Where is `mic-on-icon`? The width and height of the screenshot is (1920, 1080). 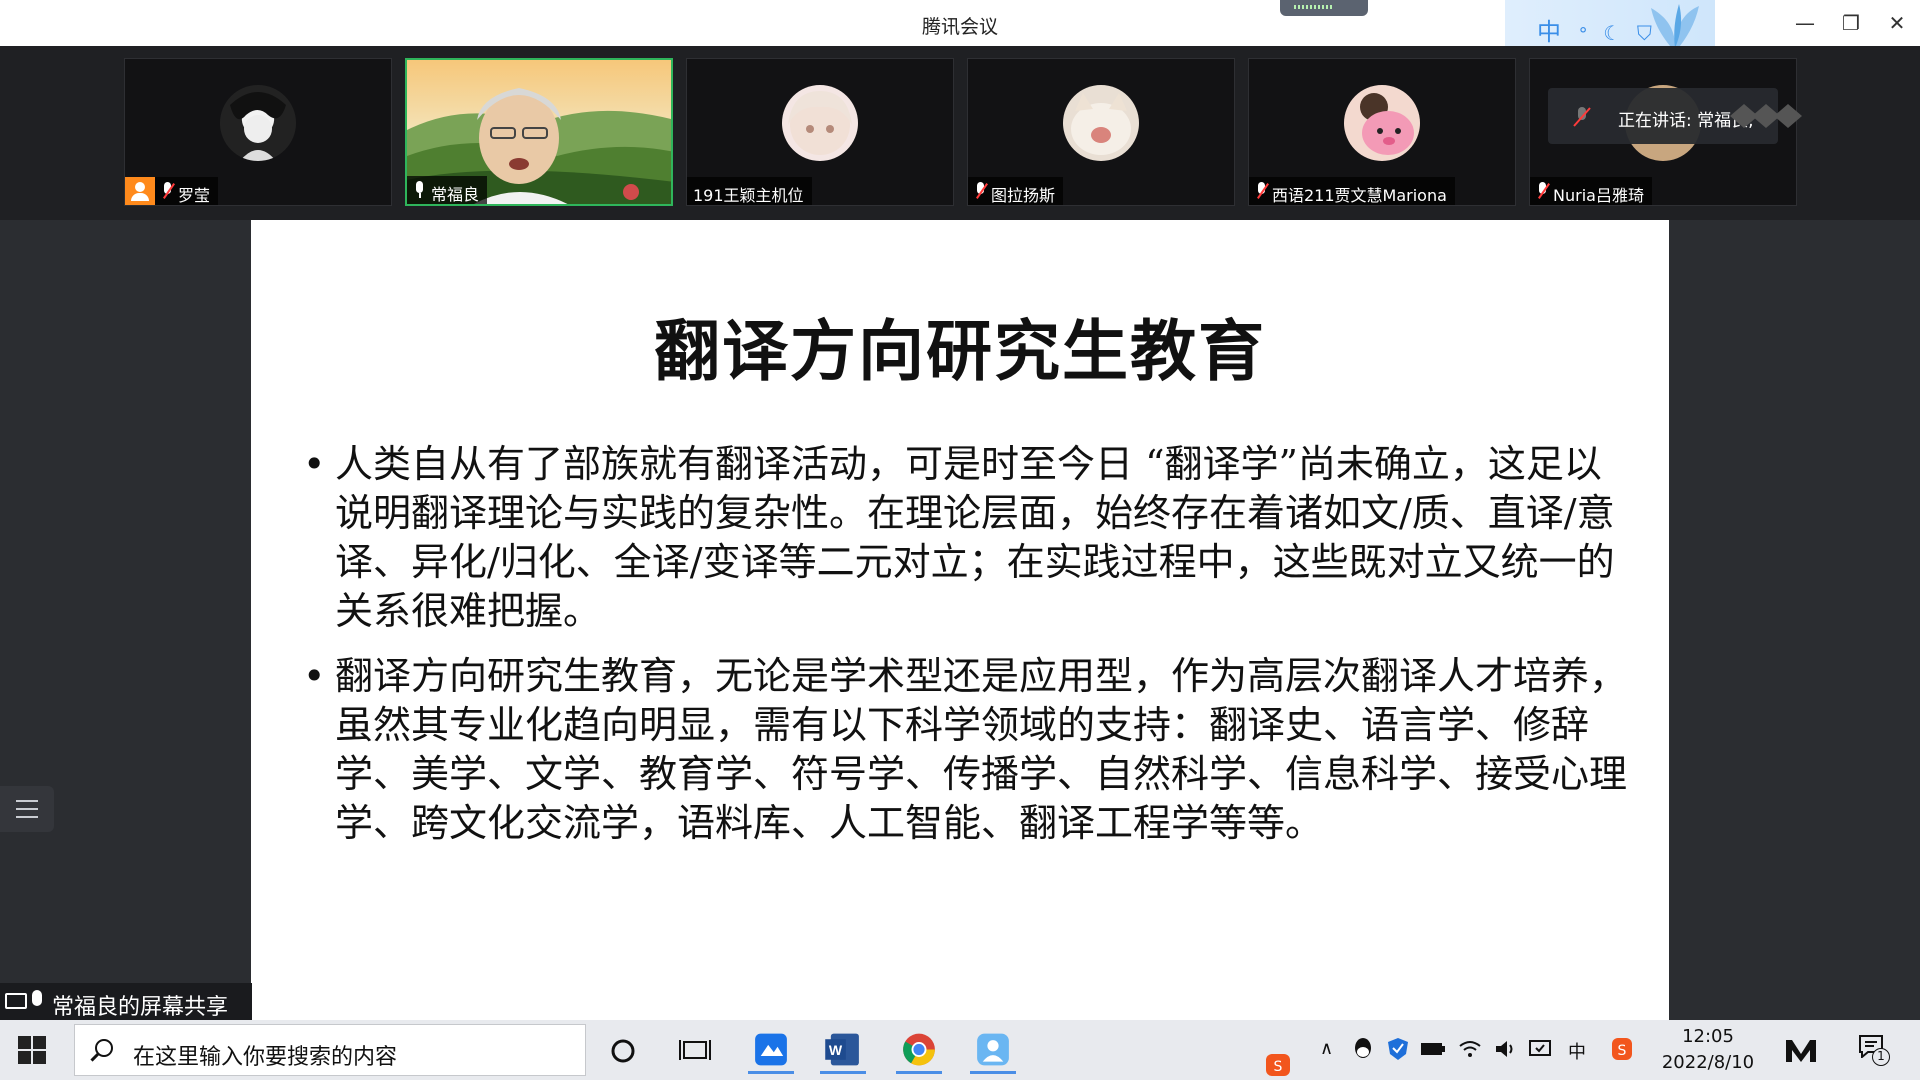 mic-on-icon is located at coordinates (420, 190).